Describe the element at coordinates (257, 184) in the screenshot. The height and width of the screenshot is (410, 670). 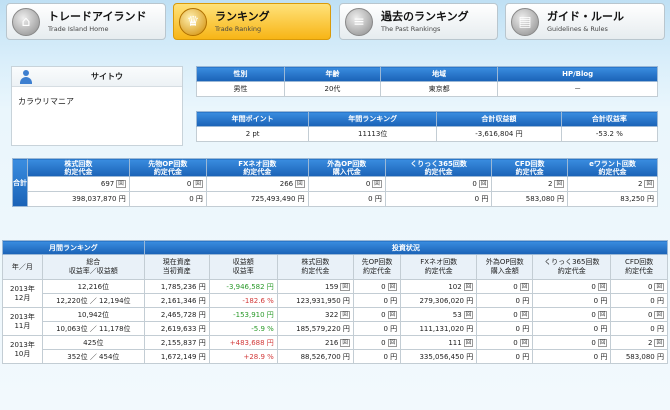
I see `fx-neo-count: 266 回` at that location.